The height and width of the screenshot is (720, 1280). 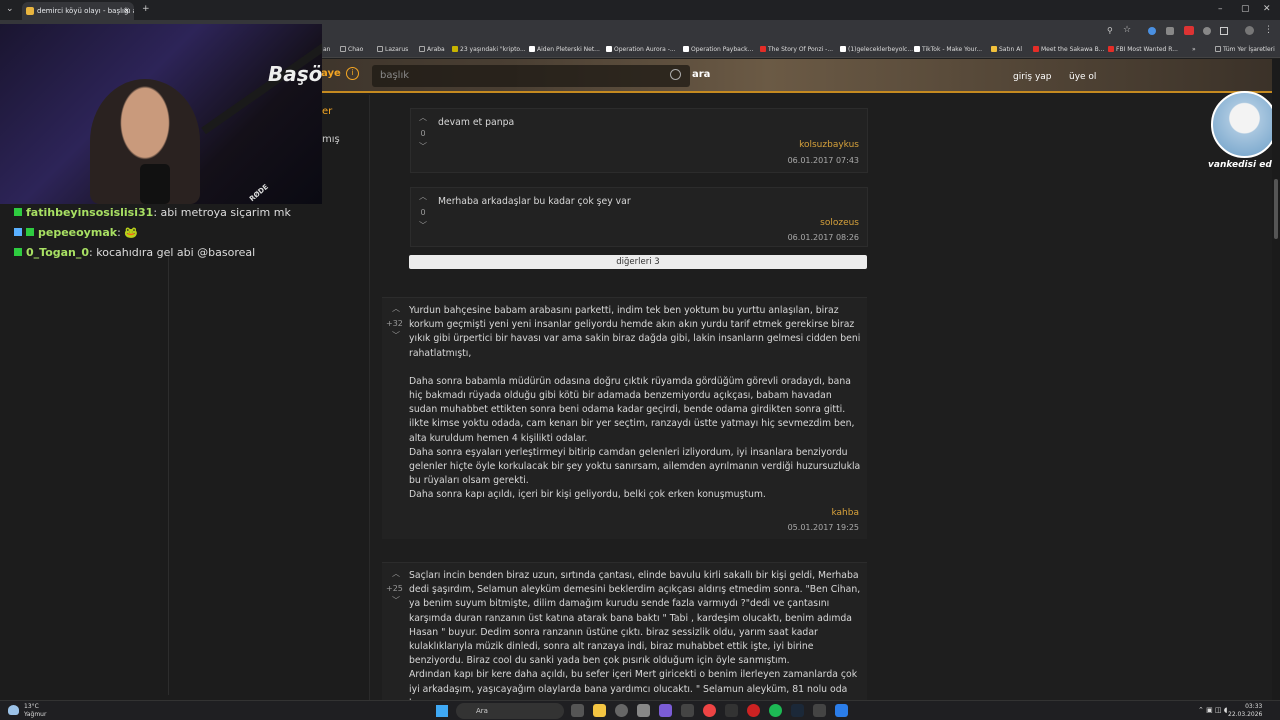 What do you see at coordinates (331, 139) in the screenshot?
I see `sidebar-item-2: mış` at bounding box center [331, 139].